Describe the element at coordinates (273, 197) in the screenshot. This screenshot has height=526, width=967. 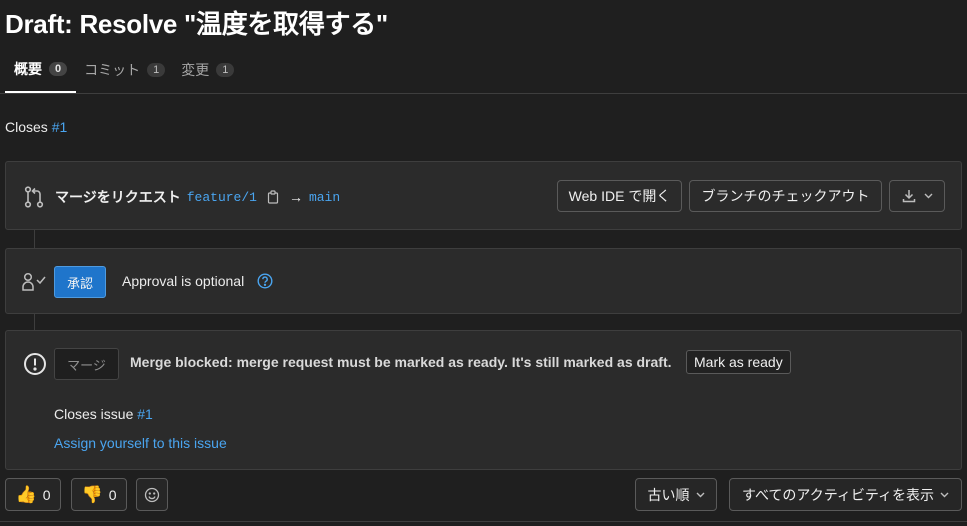
I see `copy-icon` at that location.